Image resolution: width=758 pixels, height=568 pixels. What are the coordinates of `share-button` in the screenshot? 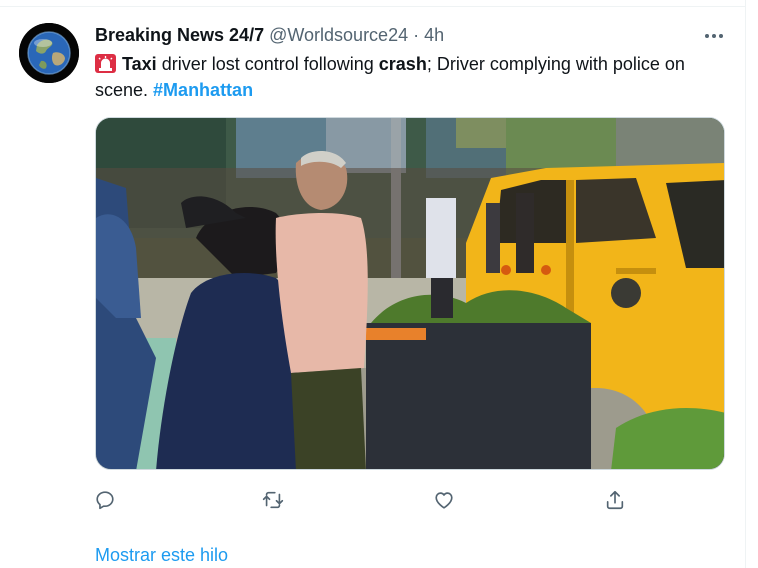 It's located at (615, 500).